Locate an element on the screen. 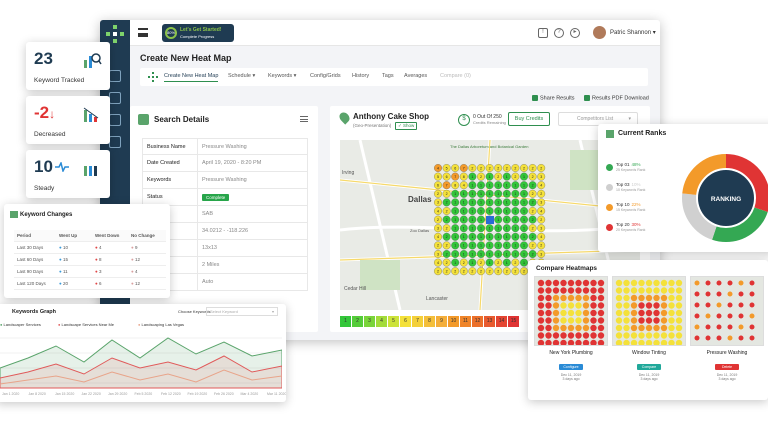  compare-heatmap-tag-button: Configure is located at coordinates (571, 367).